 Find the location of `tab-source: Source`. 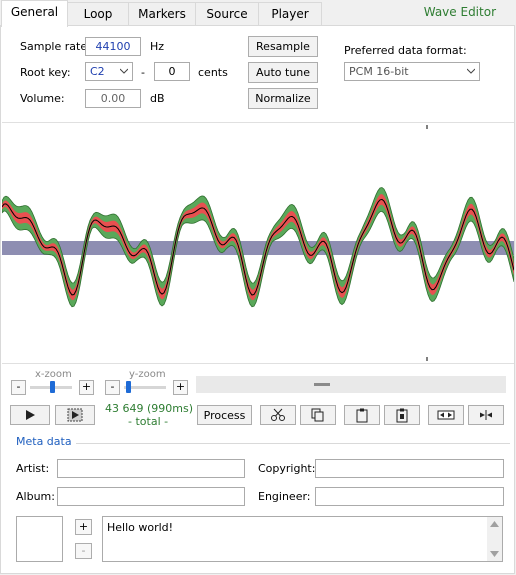

tab-source: Source is located at coordinates (227, 13).